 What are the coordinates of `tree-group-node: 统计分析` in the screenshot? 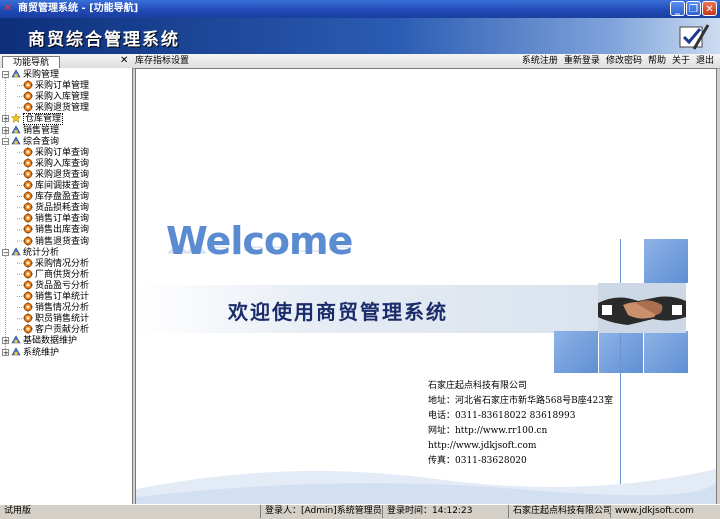 It's located at (35, 252).